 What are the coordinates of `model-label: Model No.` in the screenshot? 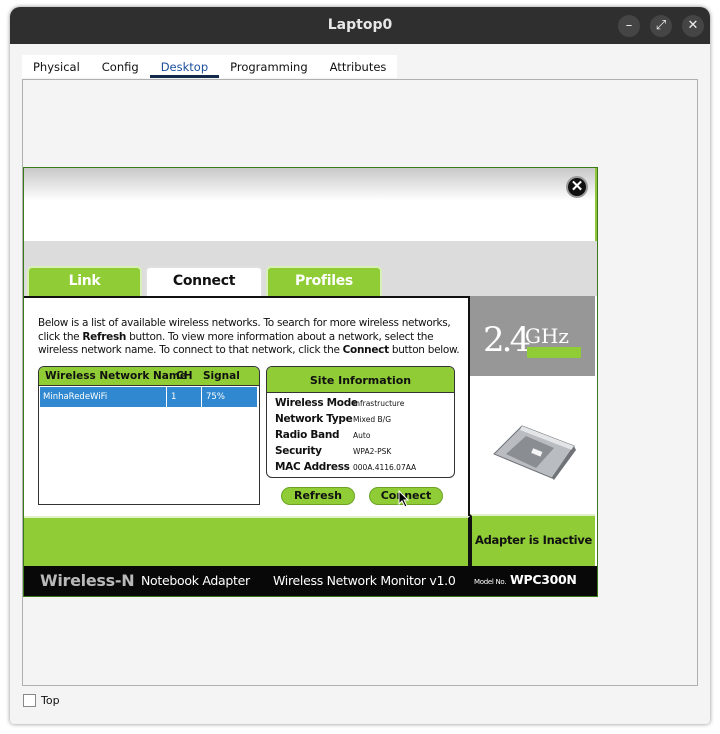 It's located at (490, 582).